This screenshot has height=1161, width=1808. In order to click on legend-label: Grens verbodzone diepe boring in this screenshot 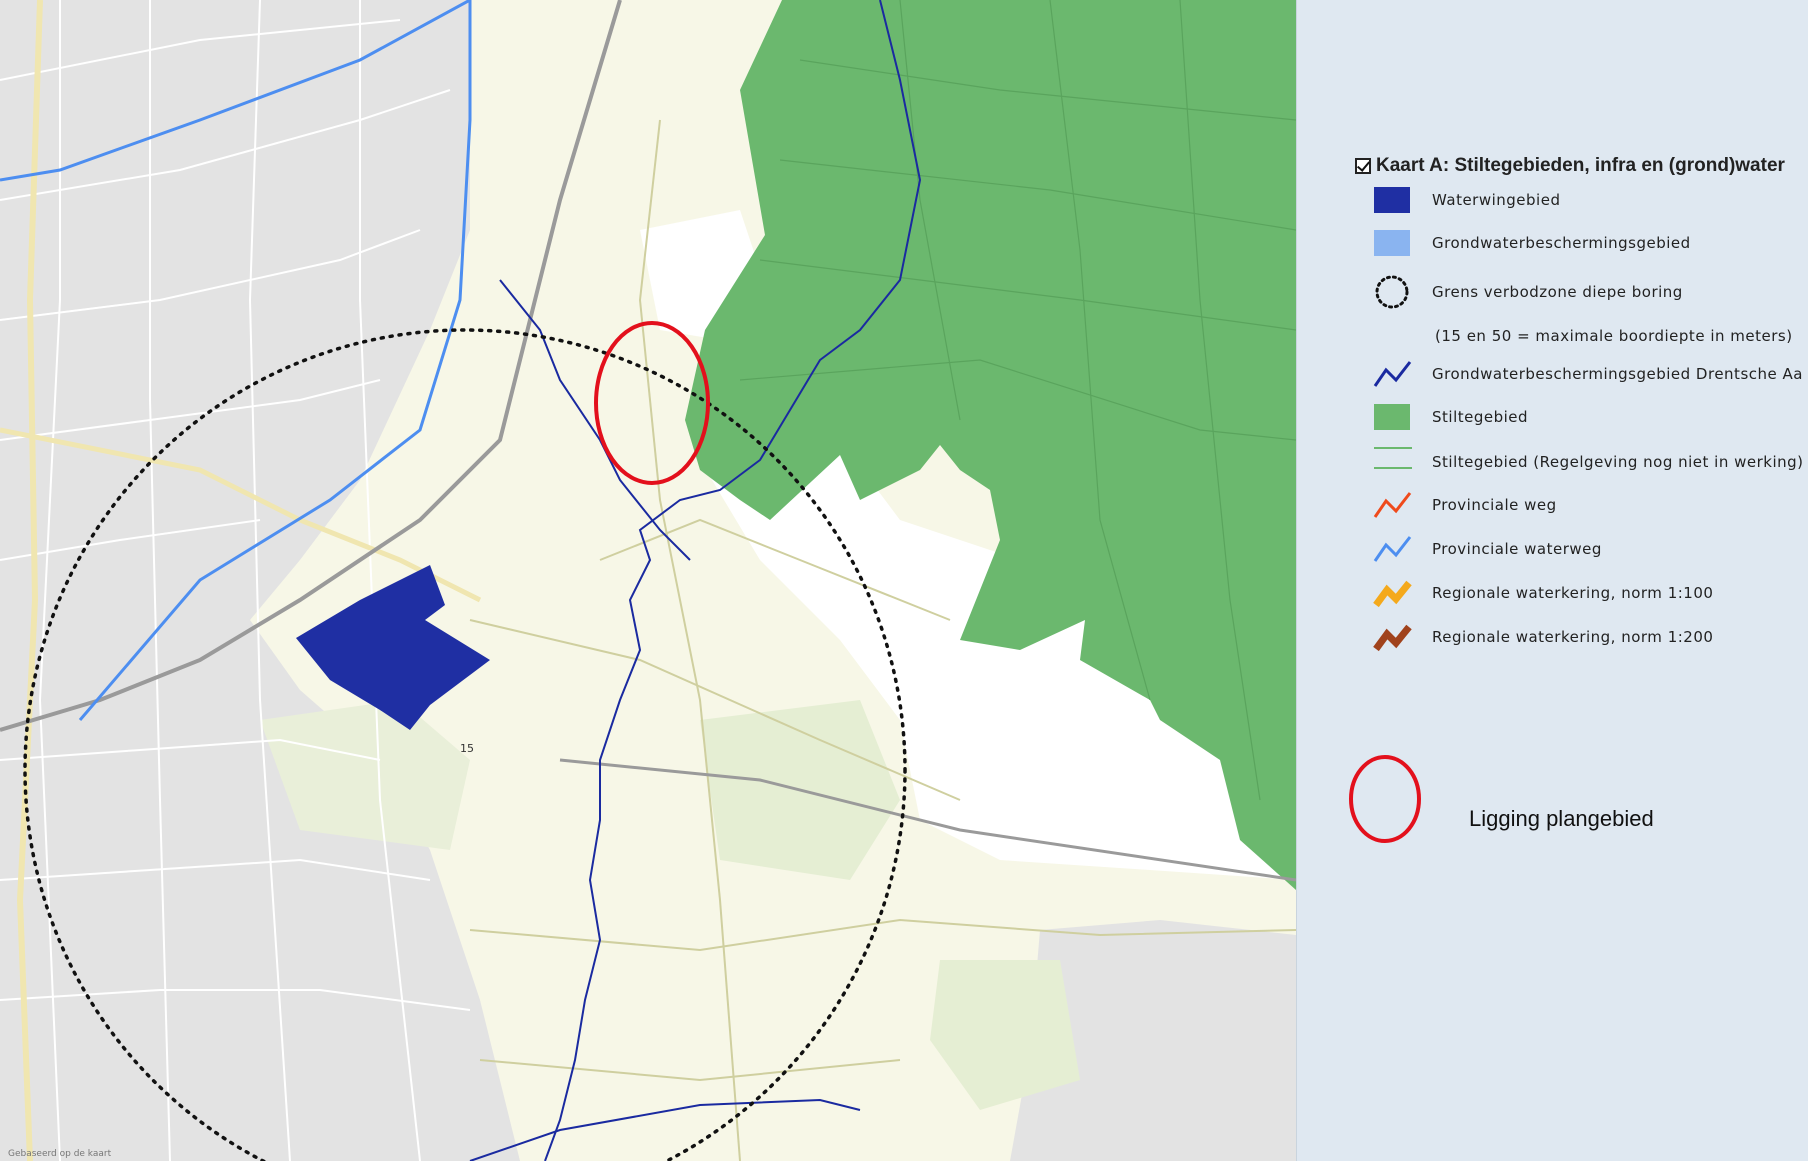, I will do `click(1557, 292)`.